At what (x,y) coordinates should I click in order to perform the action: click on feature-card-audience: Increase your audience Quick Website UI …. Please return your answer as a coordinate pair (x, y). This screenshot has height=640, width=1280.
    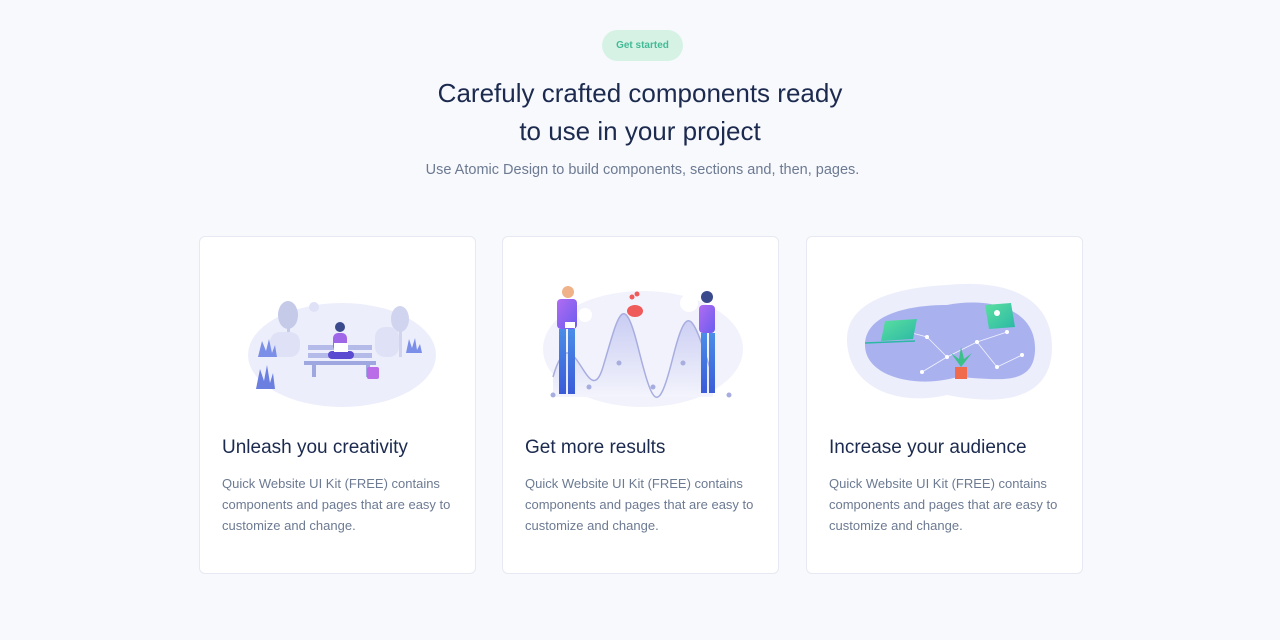
    Looking at the image, I should click on (944, 405).